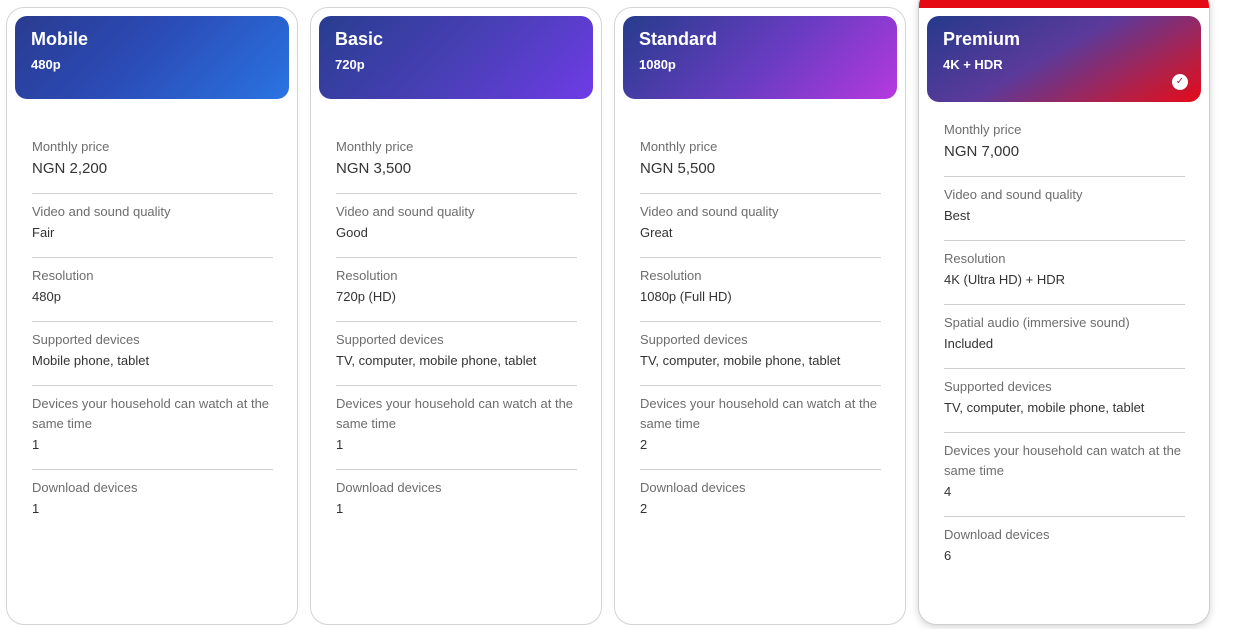 Image resolution: width=1243 pixels, height=629 pixels. What do you see at coordinates (760, 57) in the screenshot?
I see `plan-header: Standard 1080p` at bounding box center [760, 57].